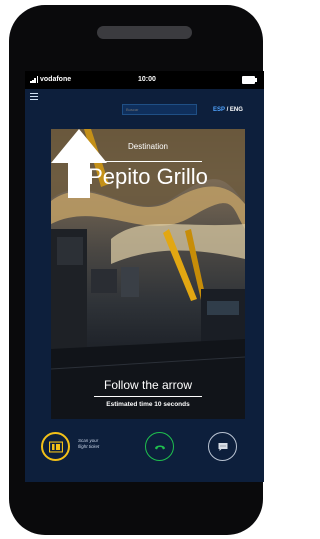  I want to click on scan-ticket-button, so click(55, 446).